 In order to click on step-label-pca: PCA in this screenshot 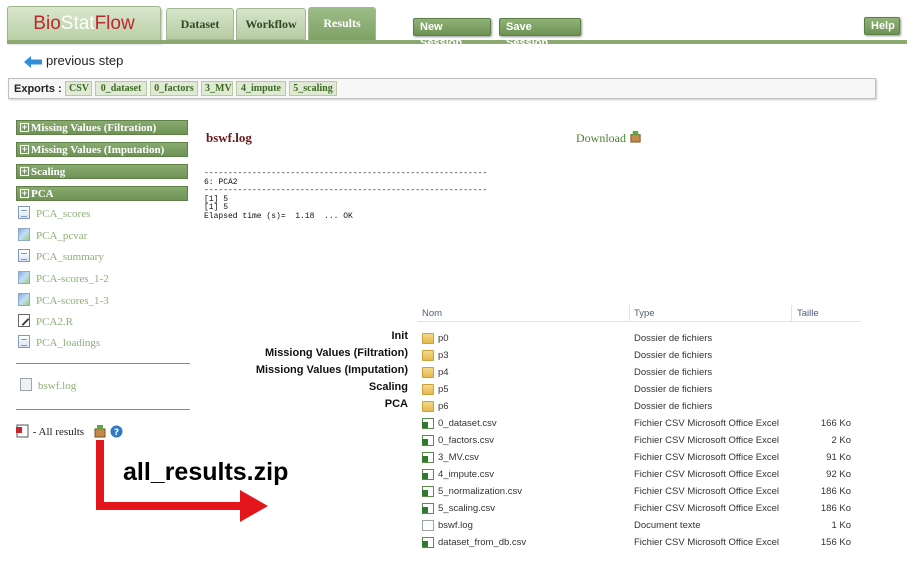, I will do `click(396, 404)`.